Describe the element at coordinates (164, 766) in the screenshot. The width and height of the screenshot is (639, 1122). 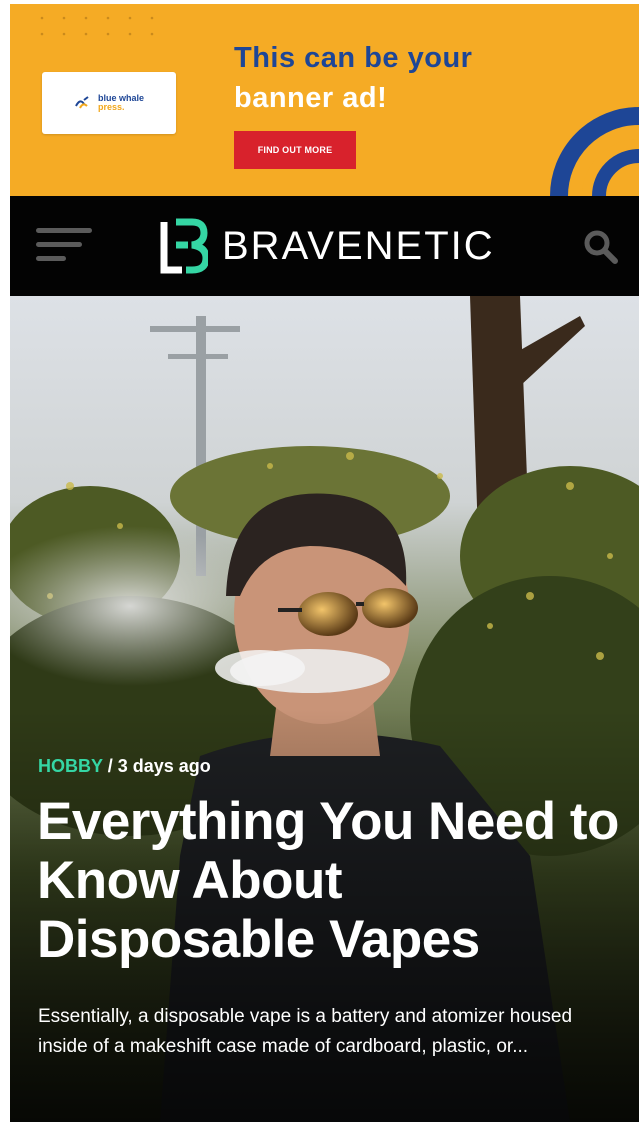
I see `article-date: 3 days ago` at that location.